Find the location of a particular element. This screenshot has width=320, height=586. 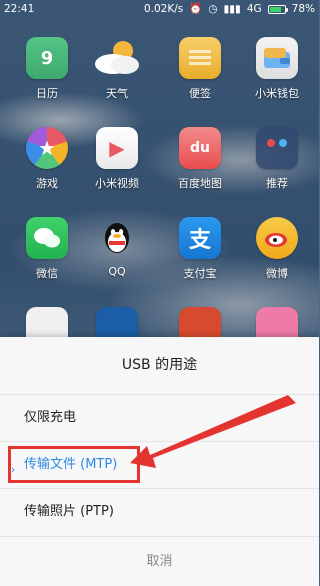

arrow-shape is located at coordinates (213, 431).